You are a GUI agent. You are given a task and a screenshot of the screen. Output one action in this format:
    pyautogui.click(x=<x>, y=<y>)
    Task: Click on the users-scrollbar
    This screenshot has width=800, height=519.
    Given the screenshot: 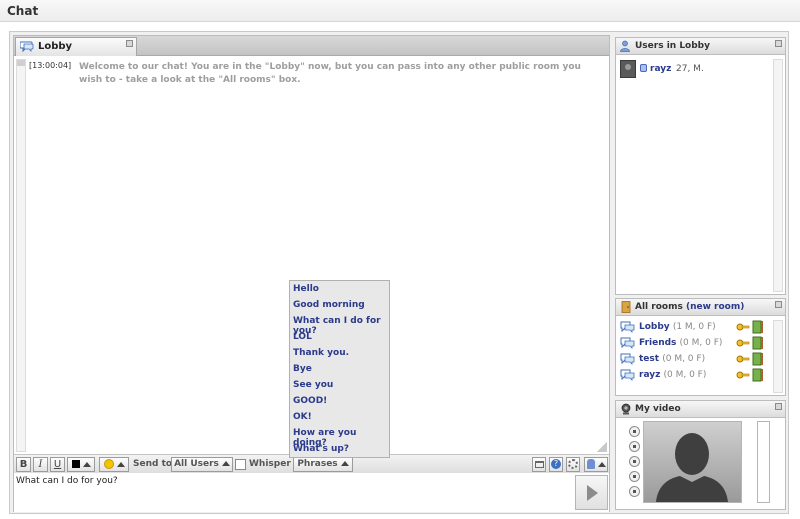 What is the action you would take?
    pyautogui.click(x=778, y=175)
    